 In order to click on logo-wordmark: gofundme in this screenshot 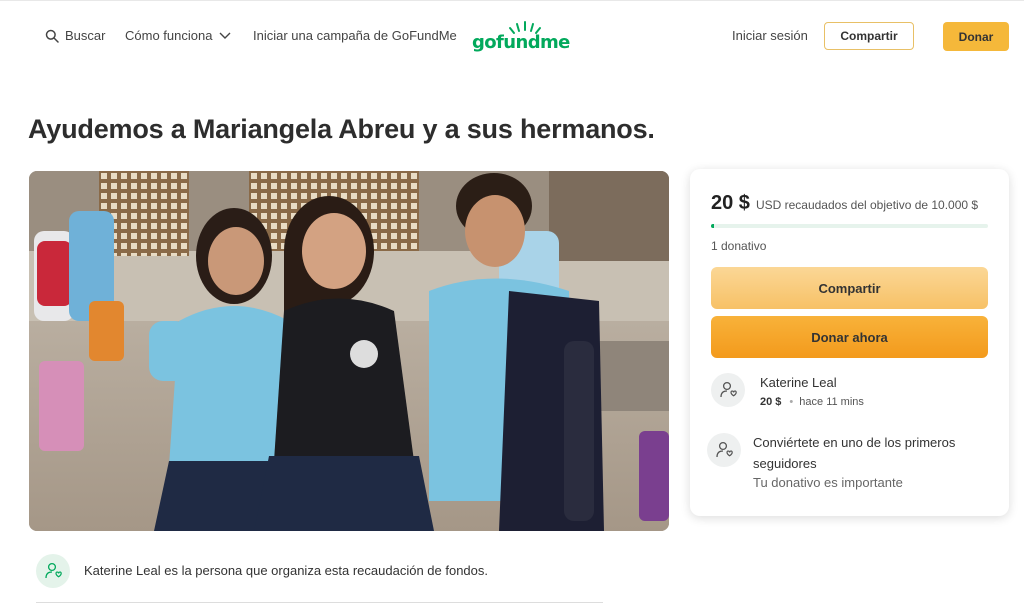, I will do `click(521, 42)`.